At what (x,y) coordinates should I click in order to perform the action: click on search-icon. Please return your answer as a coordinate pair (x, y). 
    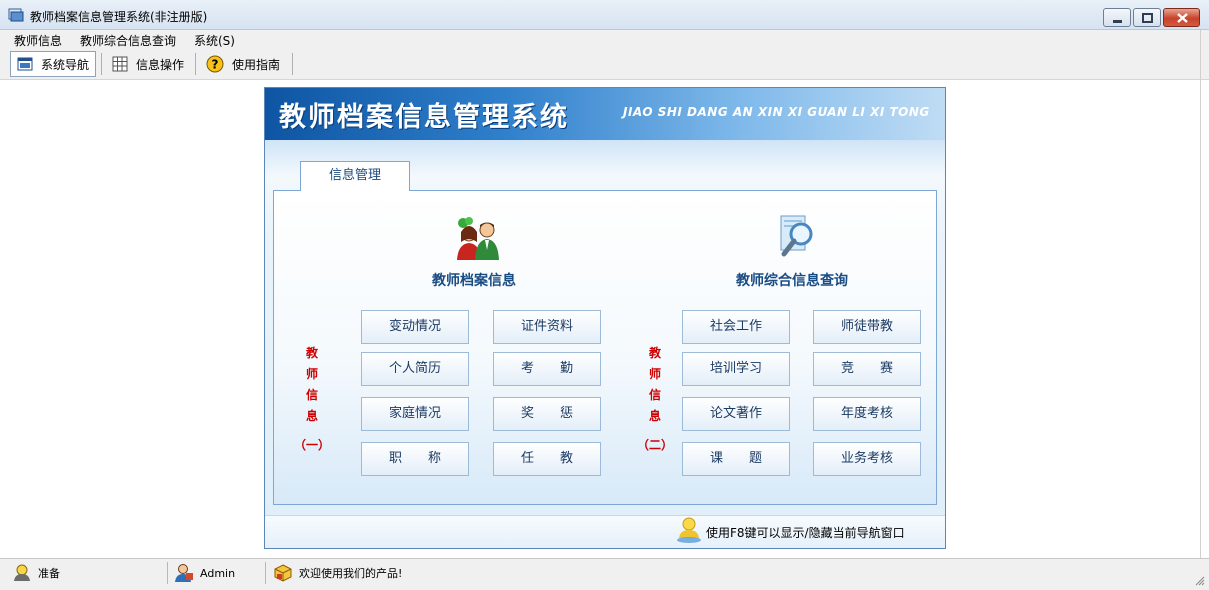
    Looking at the image, I should click on (796, 236).